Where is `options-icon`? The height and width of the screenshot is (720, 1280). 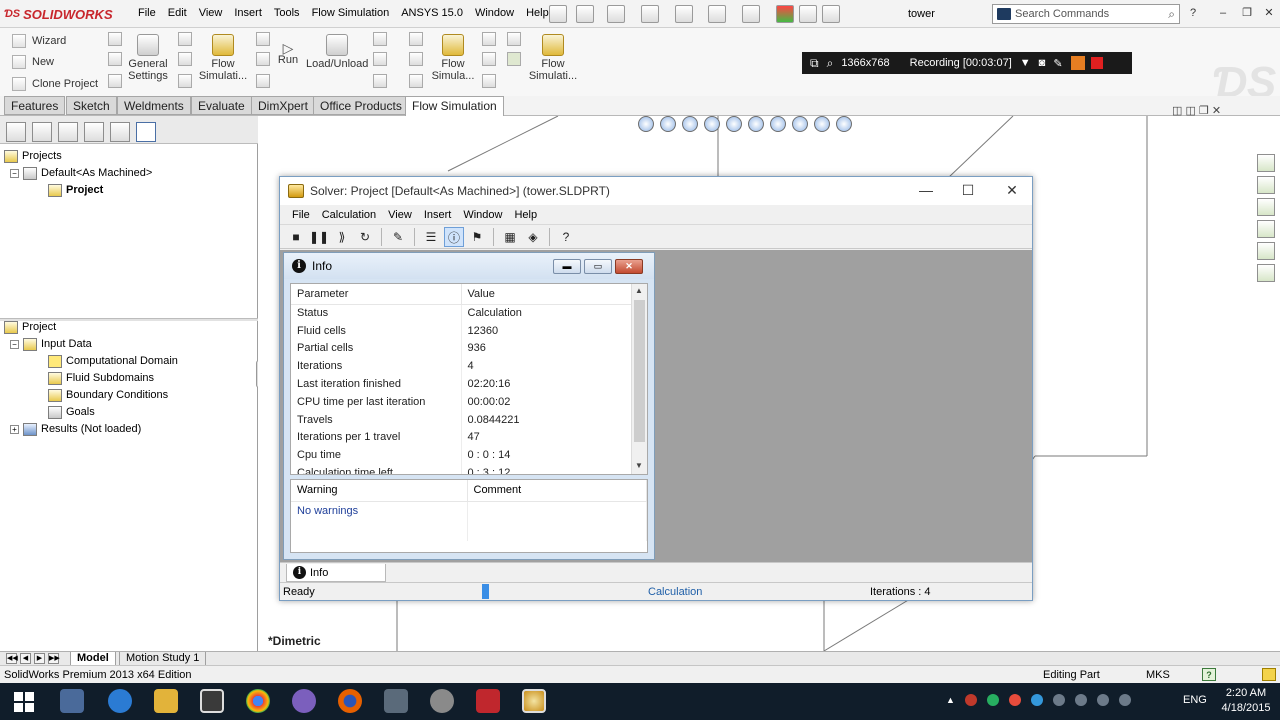
options-icon is located at coordinates (831, 14).